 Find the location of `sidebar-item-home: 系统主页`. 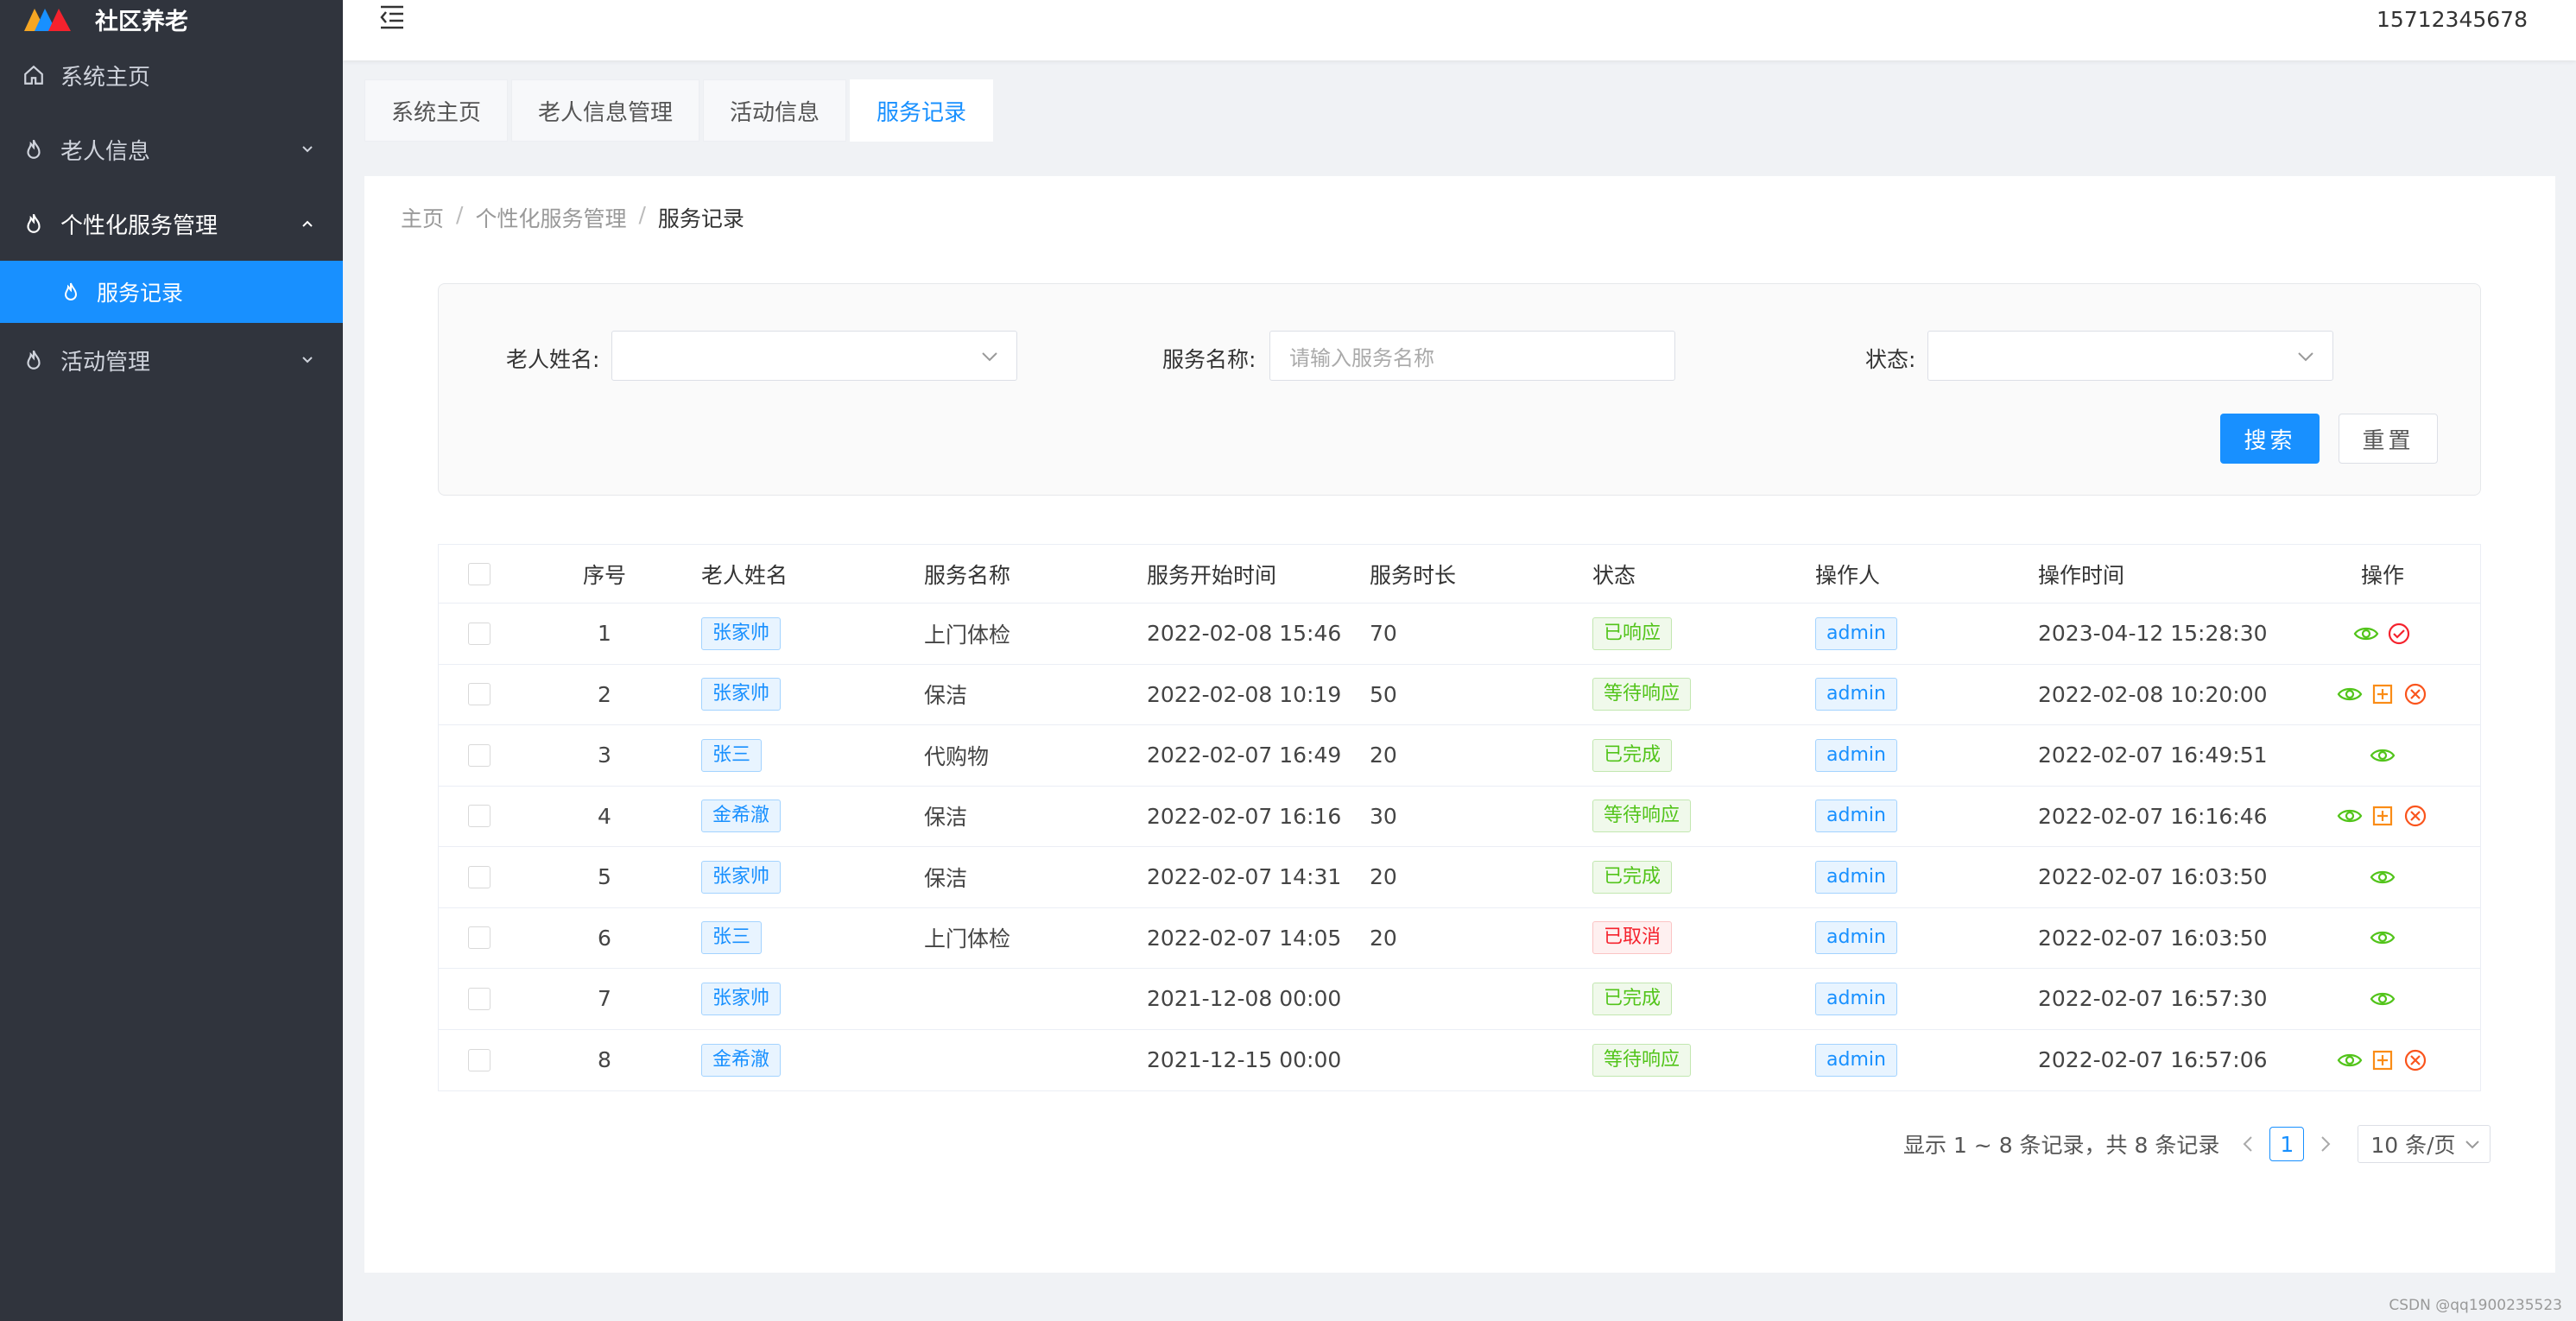

sidebar-item-home: 系统主页 is located at coordinates (171, 75).